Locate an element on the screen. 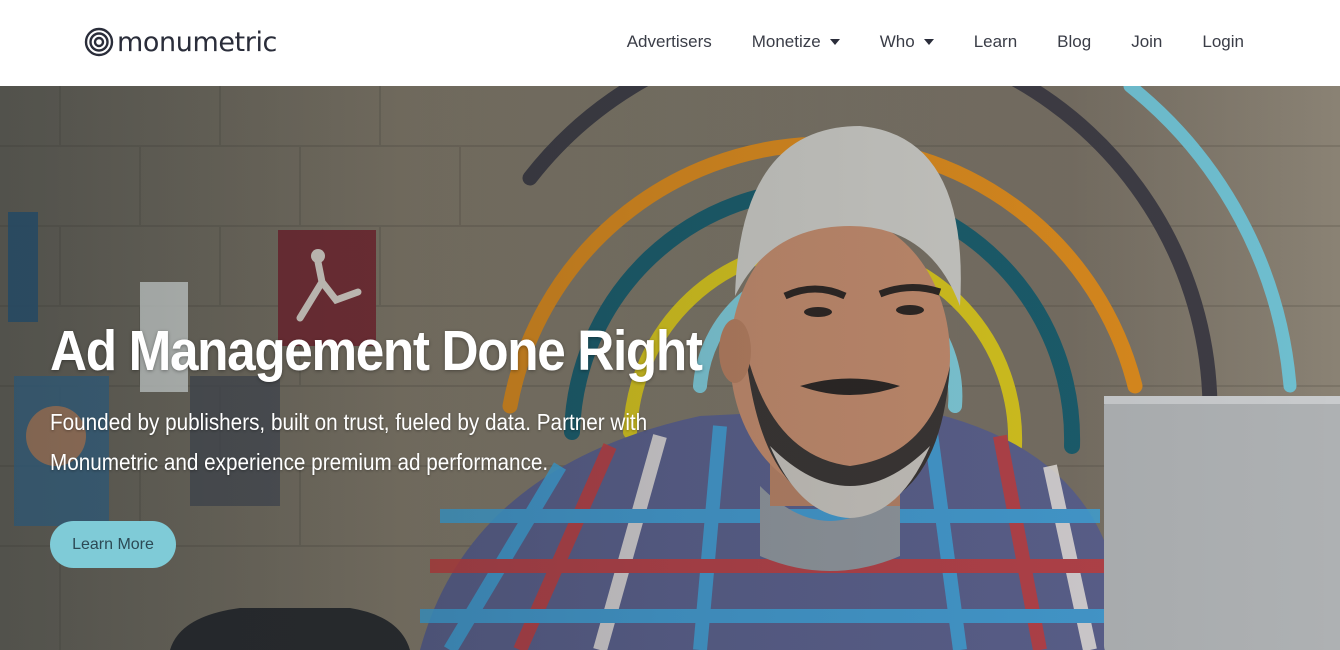 This screenshot has height=650, width=1340. nav-item-who: Who is located at coordinates (907, 42).